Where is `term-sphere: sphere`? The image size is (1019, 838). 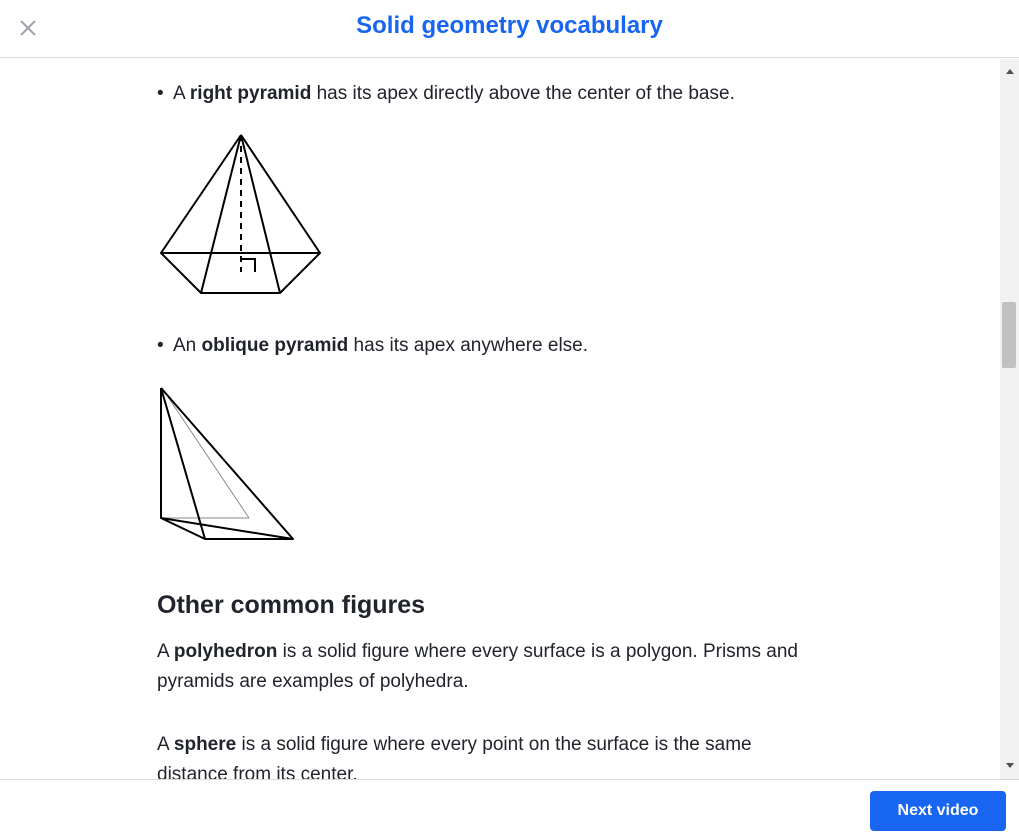
term-sphere: sphere is located at coordinates (205, 744).